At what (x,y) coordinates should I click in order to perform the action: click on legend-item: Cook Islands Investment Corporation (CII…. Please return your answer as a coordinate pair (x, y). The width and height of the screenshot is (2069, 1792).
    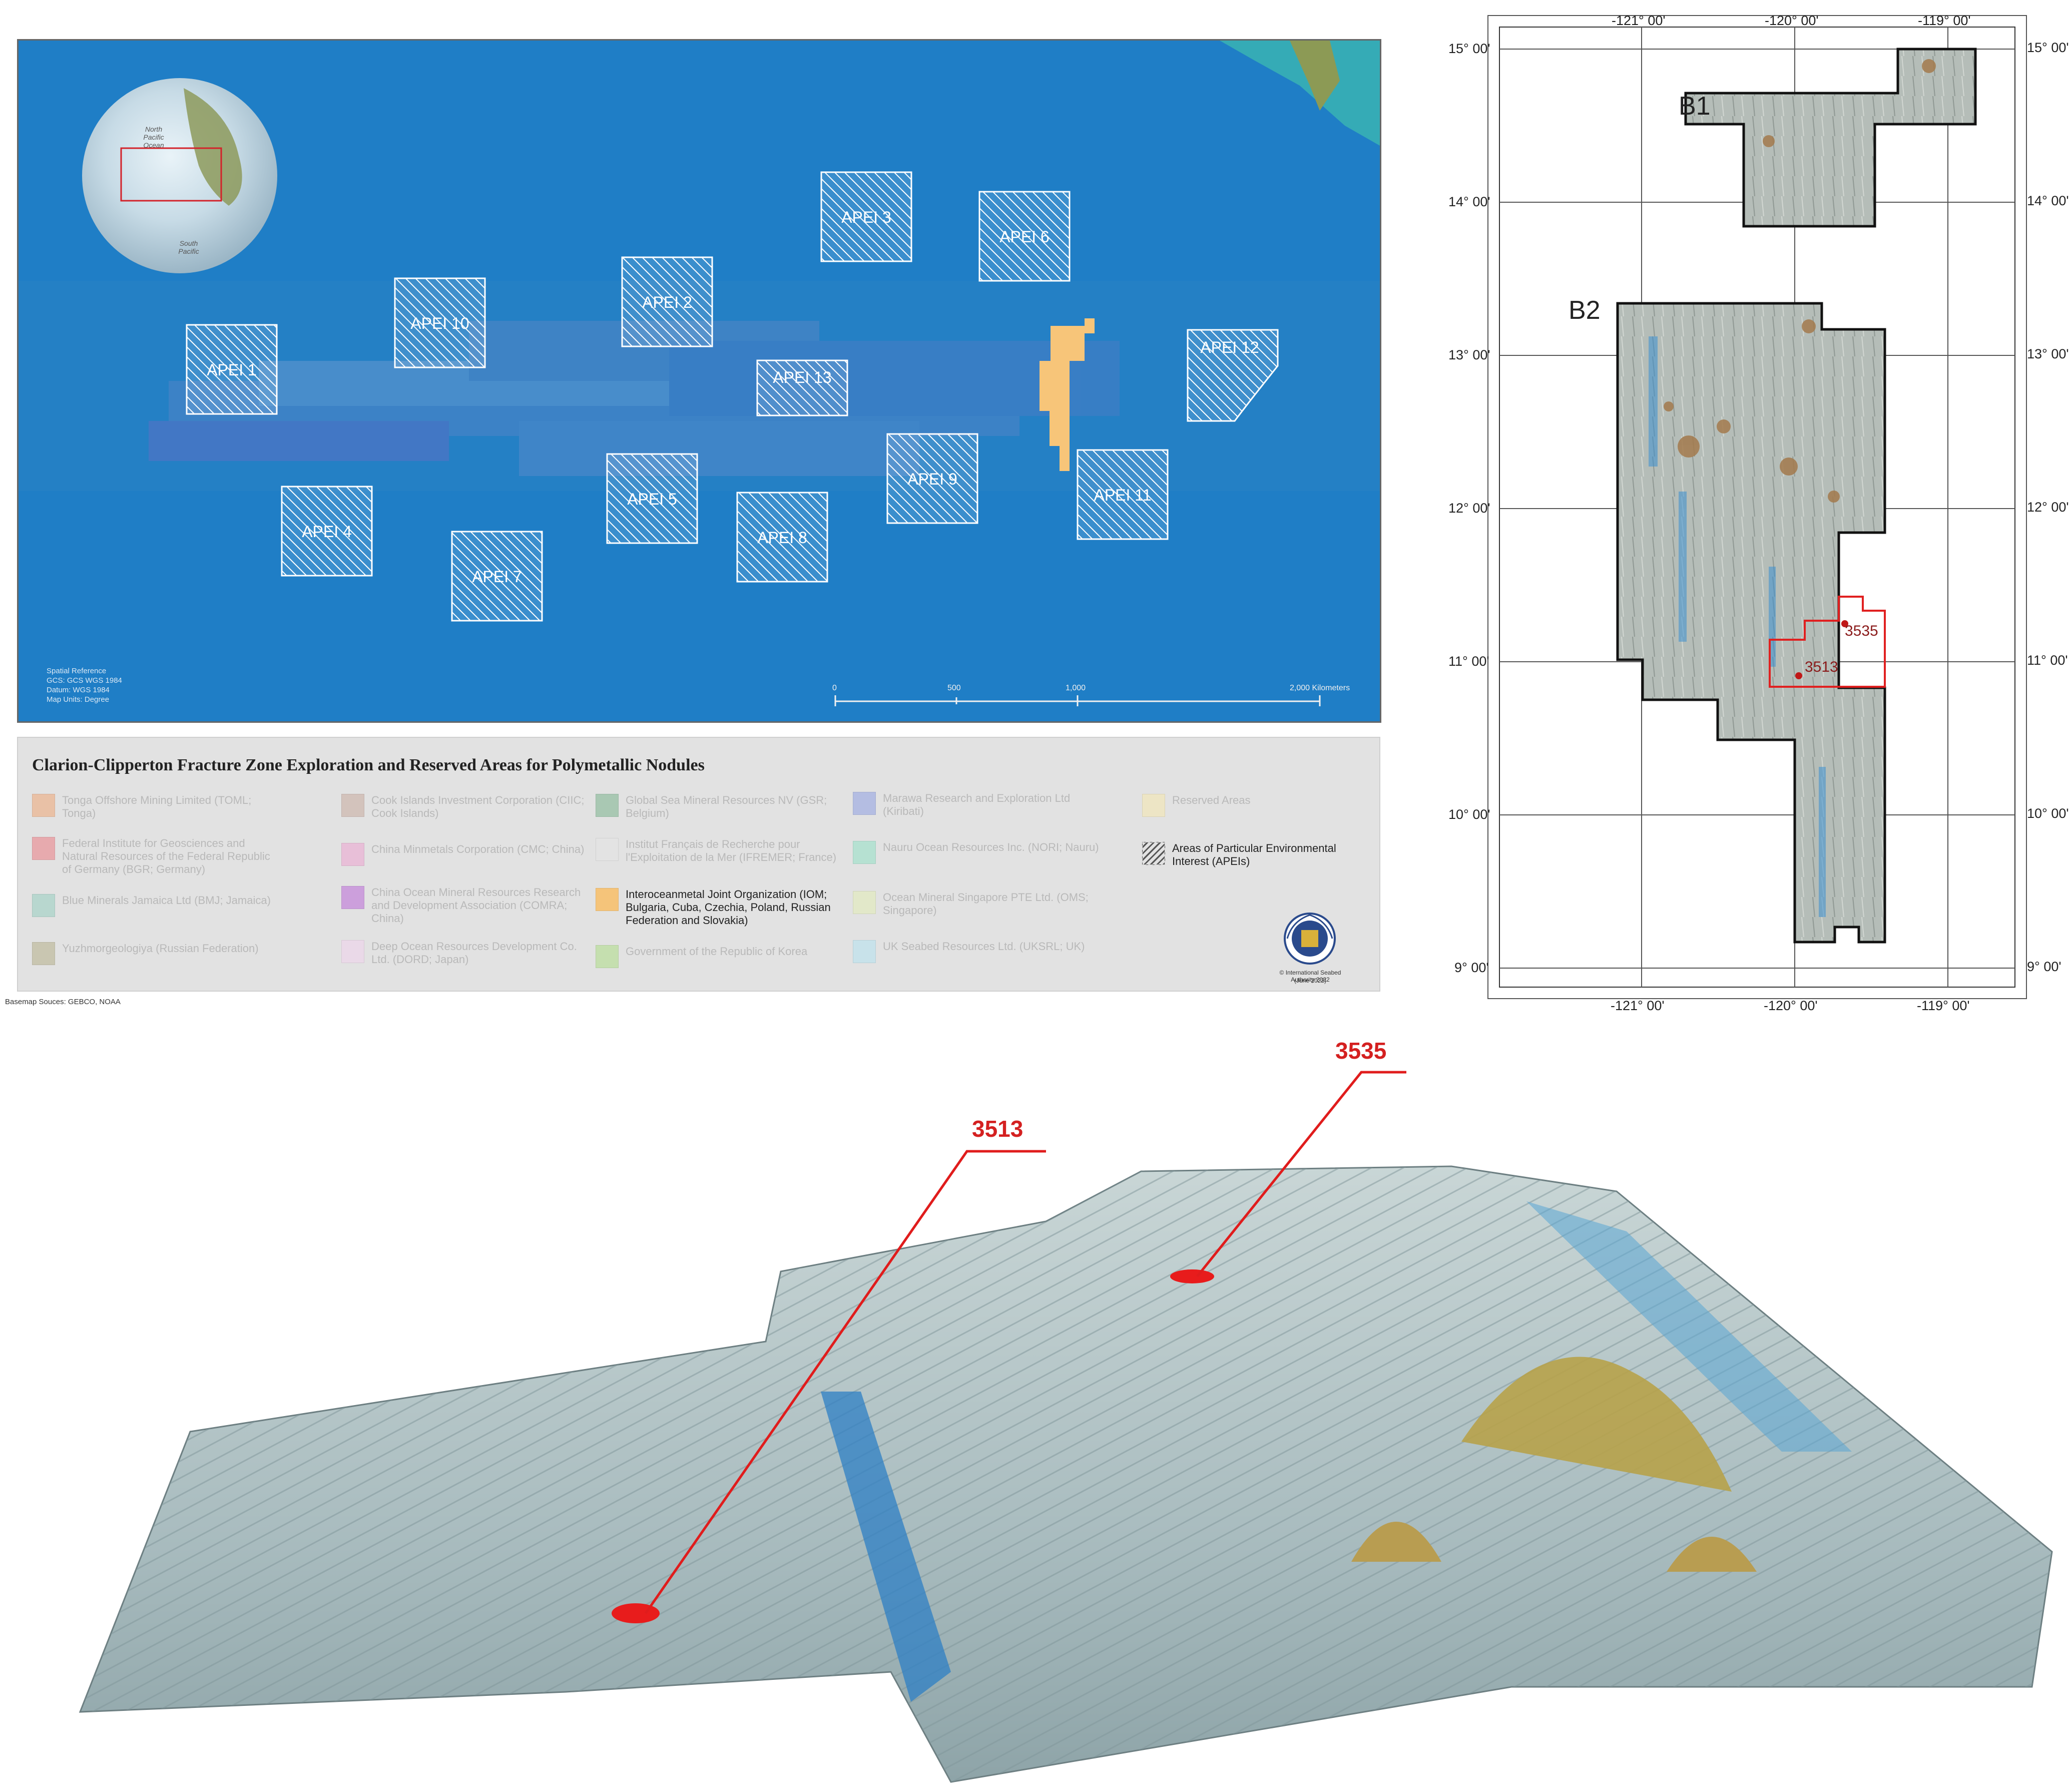
    Looking at the image, I should click on (466, 807).